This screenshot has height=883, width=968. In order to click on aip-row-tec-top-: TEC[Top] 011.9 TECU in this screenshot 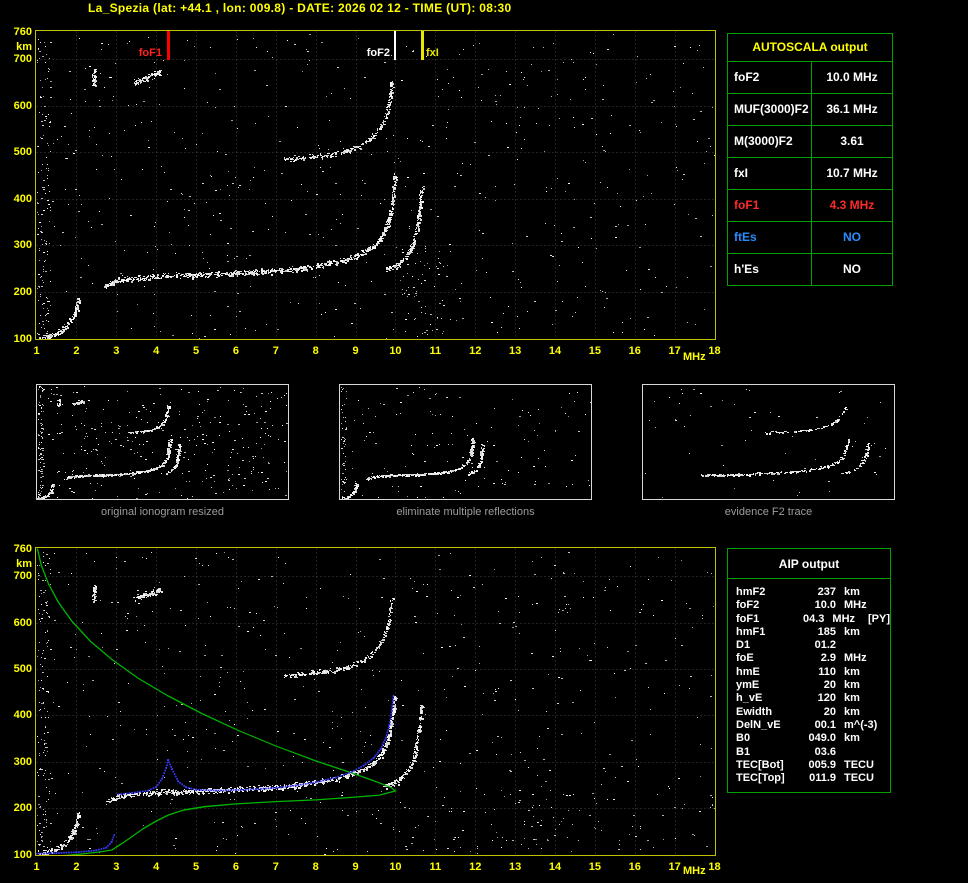, I will do `click(813, 778)`.